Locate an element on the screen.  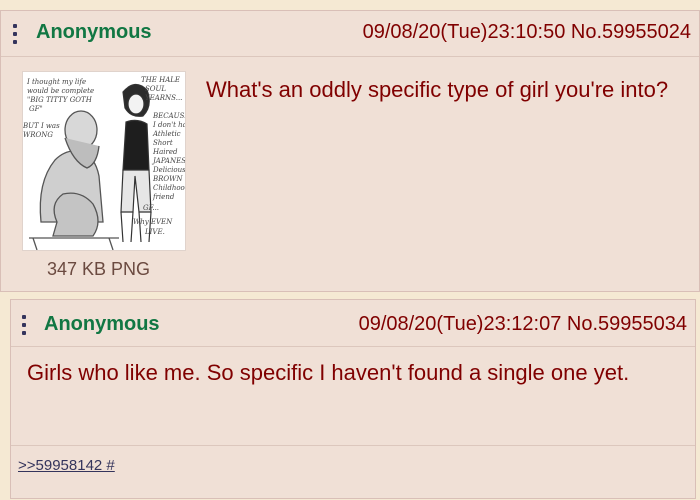
svg-text: THE HALE is located at coordinates (160, 80).